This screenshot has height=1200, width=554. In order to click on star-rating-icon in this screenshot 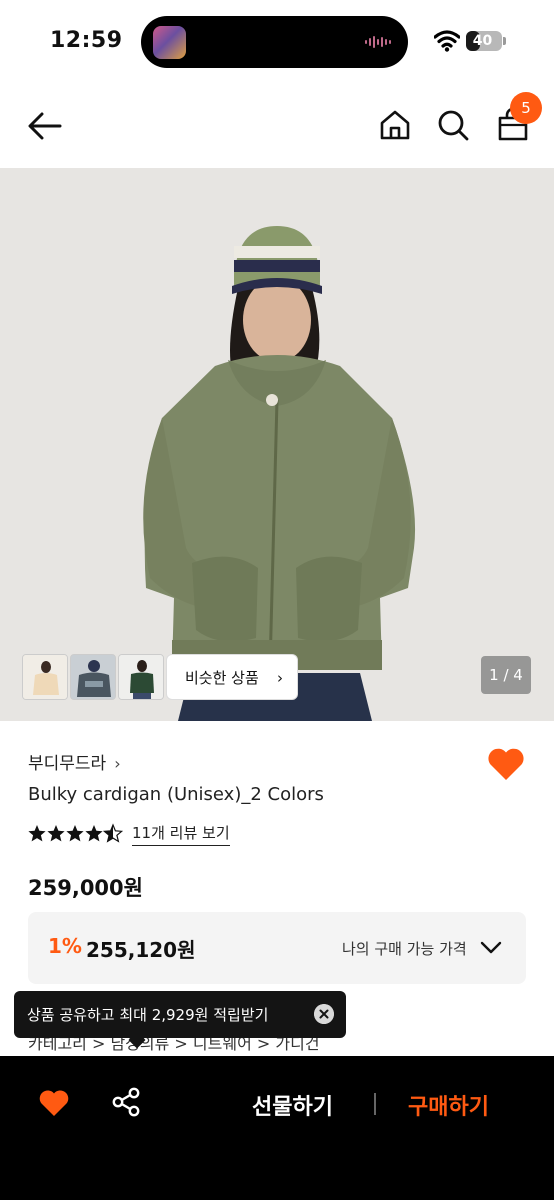, I will do `click(75, 833)`.